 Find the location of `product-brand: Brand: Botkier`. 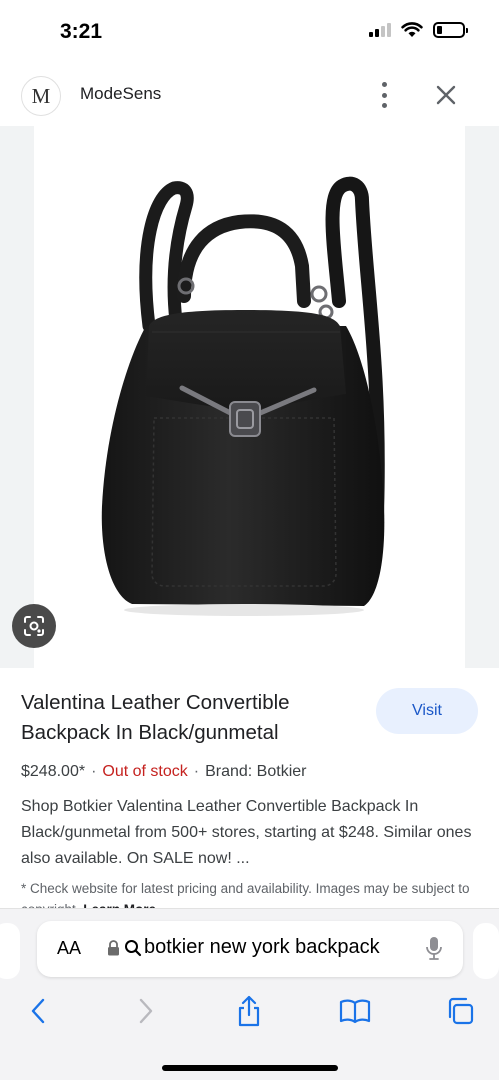

product-brand: Brand: Botkier is located at coordinates (256, 771).